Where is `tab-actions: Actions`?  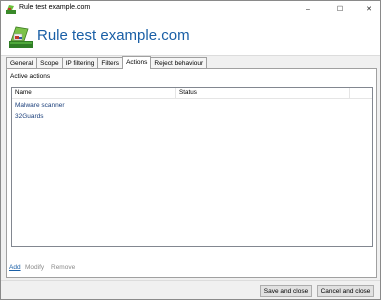
tab-actions: Actions is located at coordinates (137, 62).